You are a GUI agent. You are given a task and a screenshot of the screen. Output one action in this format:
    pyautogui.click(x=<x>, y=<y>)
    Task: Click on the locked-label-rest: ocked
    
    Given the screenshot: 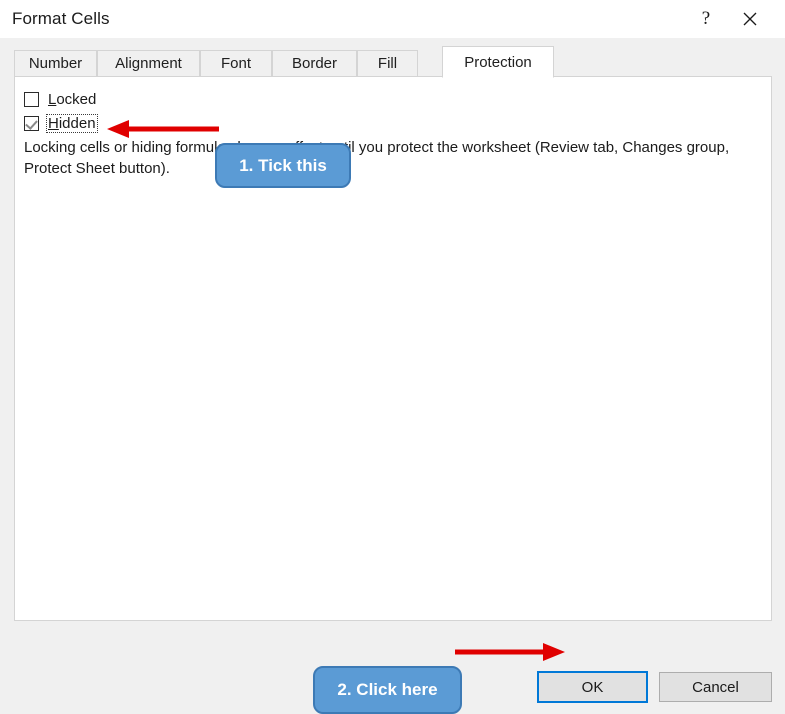 What is the action you would take?
    pyautogui.click(x=76, y=99)
    